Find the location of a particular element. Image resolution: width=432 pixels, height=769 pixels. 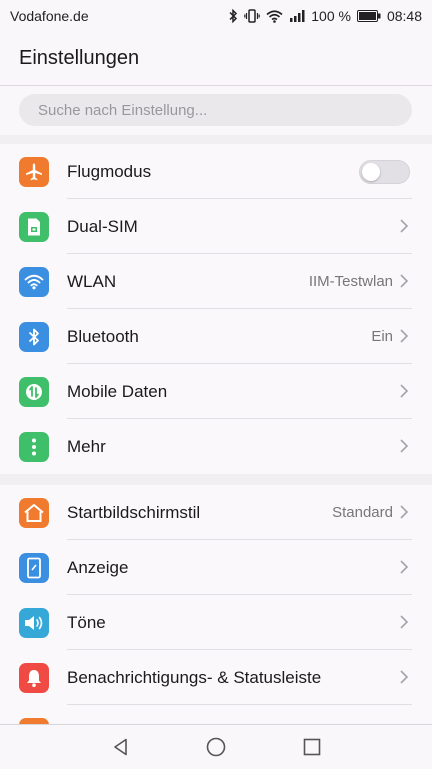

home-nav-icon is located at coordinates (216, 747).